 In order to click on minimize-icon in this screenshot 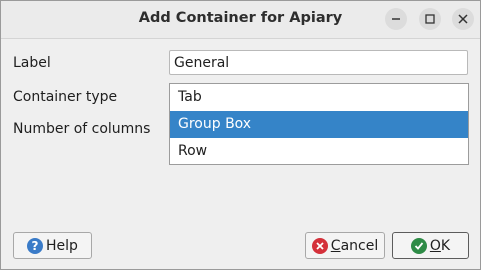, I will do `click(396, 19)`.